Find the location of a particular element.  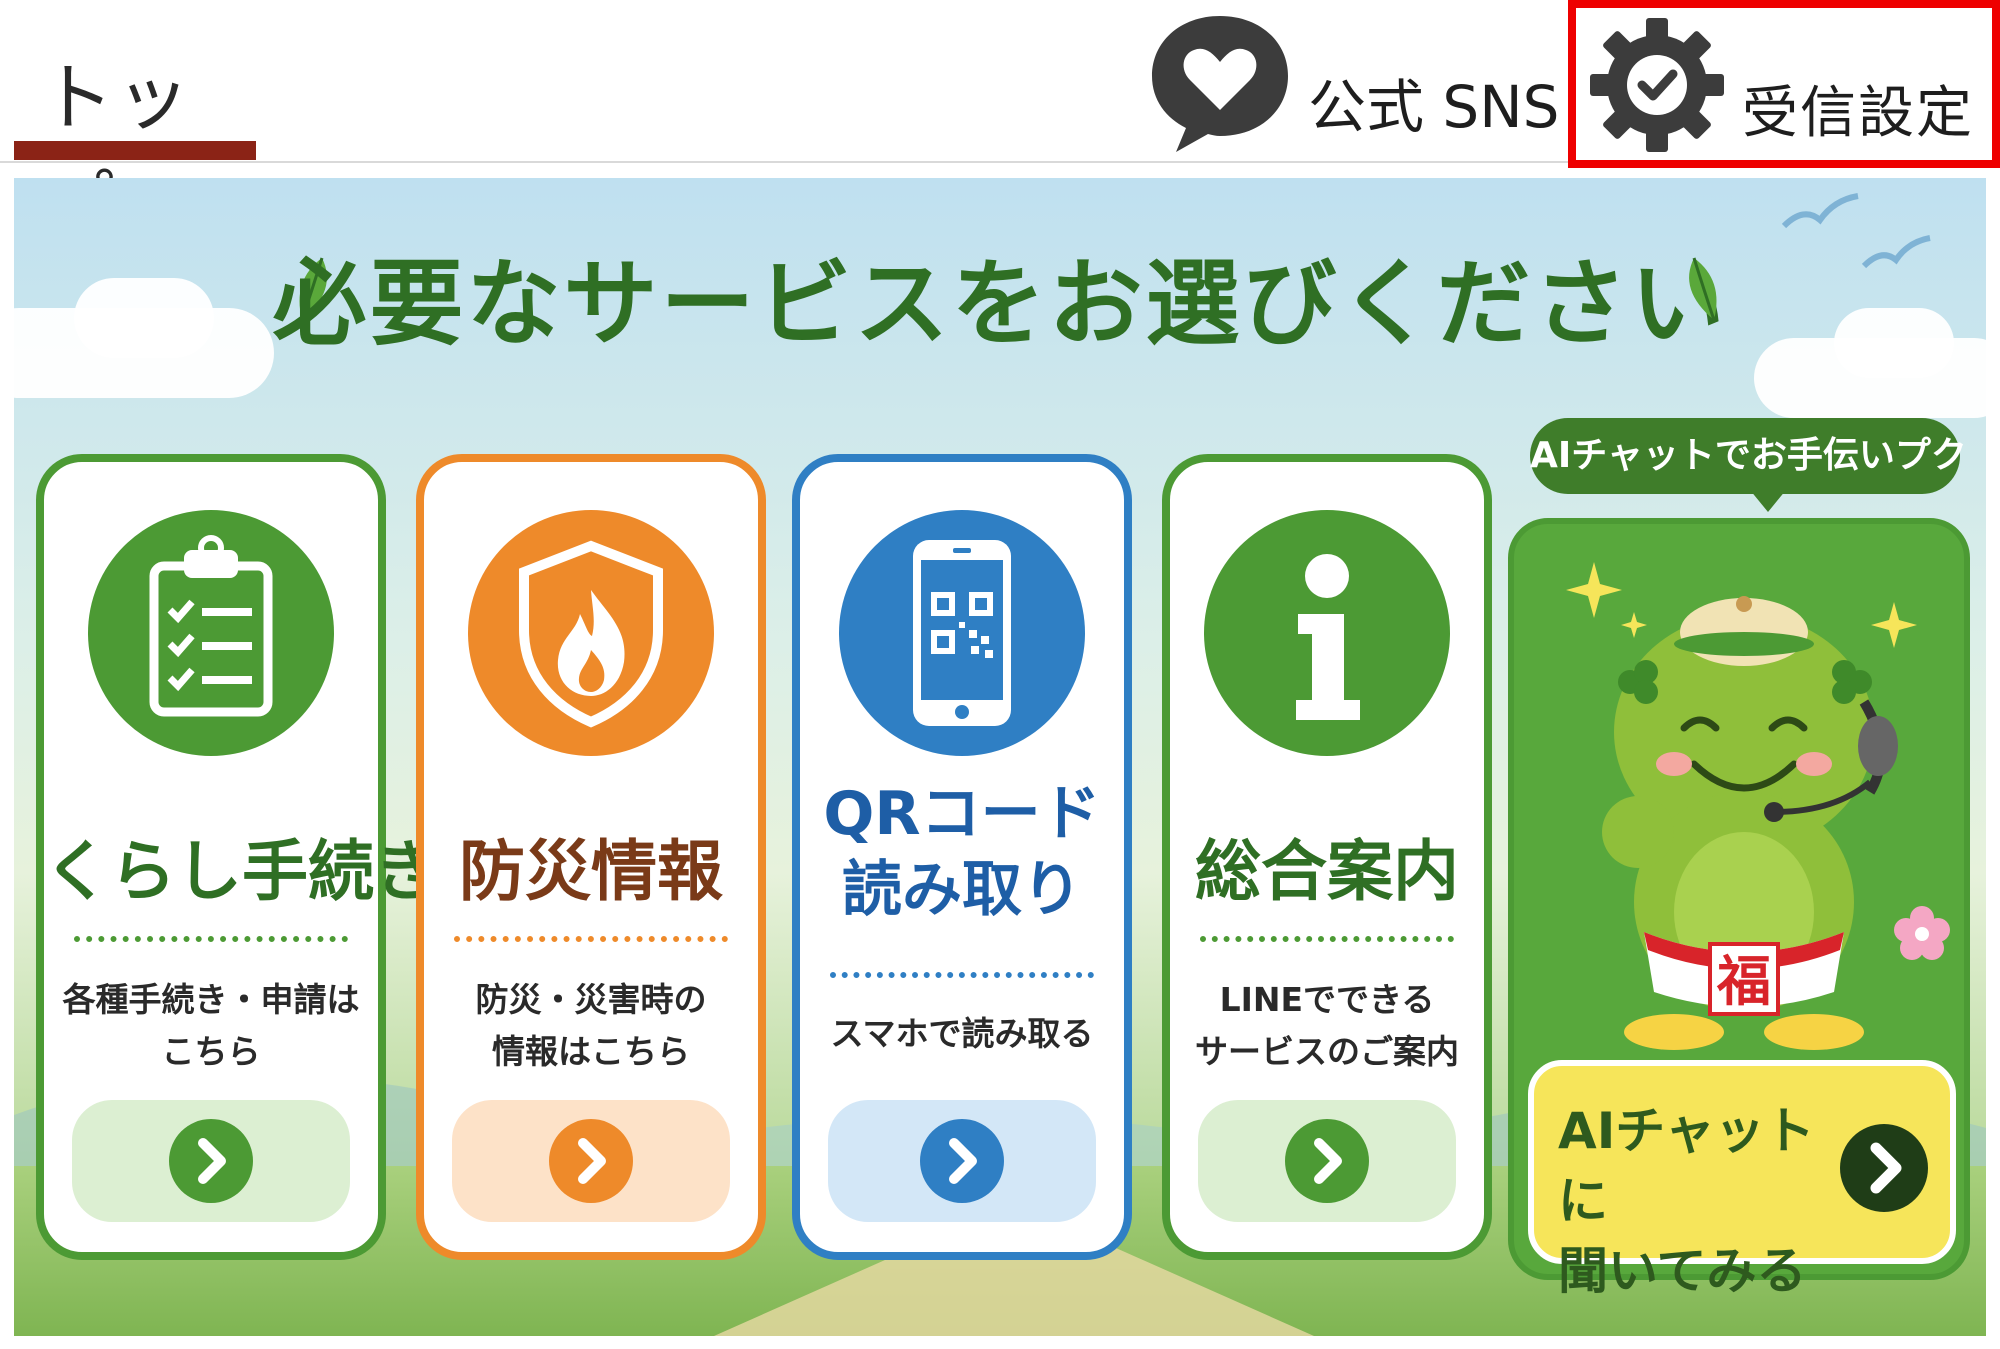

smartphone-qr-icon is located at coordinates (962, 633).